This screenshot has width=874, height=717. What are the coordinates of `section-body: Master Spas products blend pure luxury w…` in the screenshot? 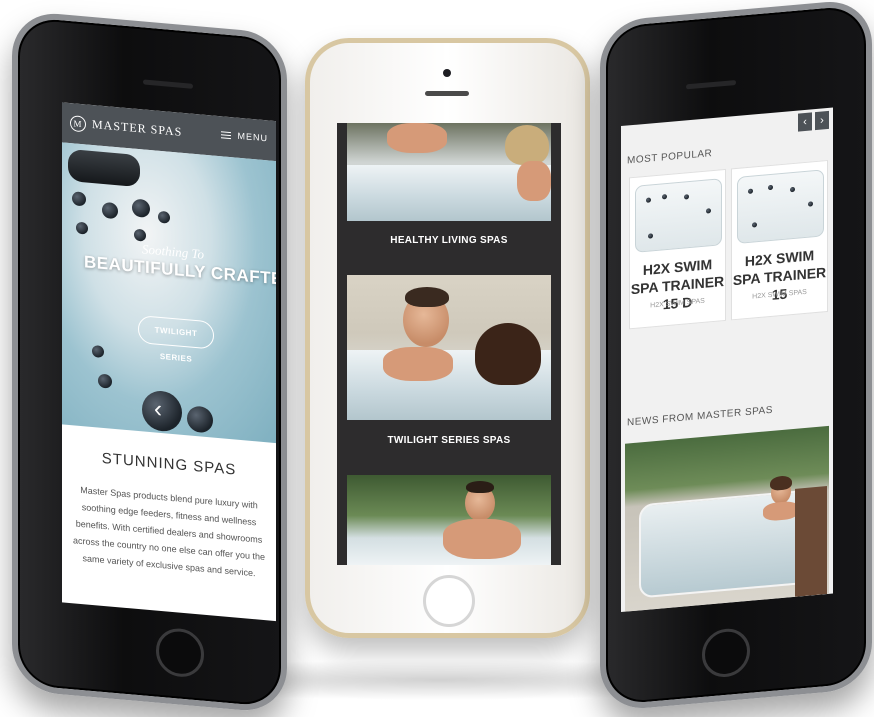 It's located at (169, 531).